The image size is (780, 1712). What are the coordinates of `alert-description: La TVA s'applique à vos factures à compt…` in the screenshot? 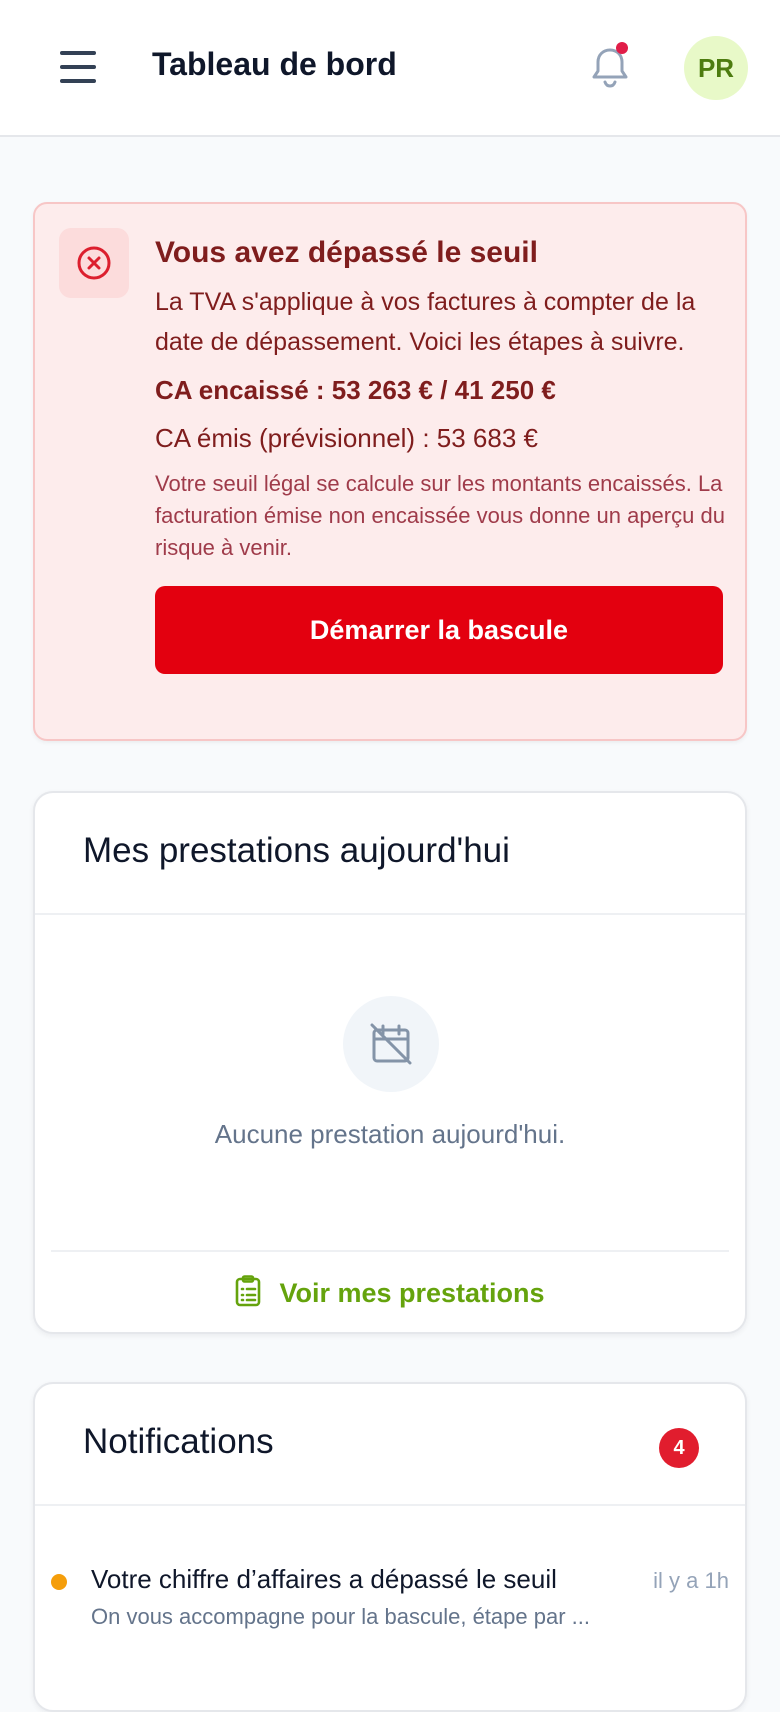 It's located at (425, 322).